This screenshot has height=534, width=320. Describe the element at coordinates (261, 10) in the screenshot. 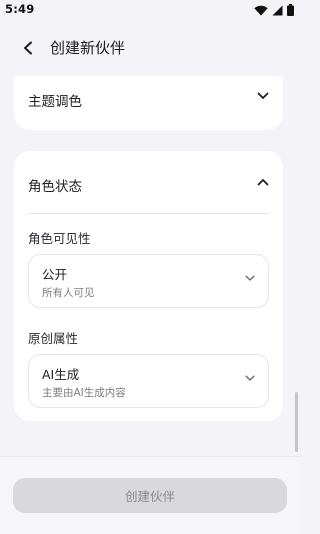

I see `wifi-icon` at that location.